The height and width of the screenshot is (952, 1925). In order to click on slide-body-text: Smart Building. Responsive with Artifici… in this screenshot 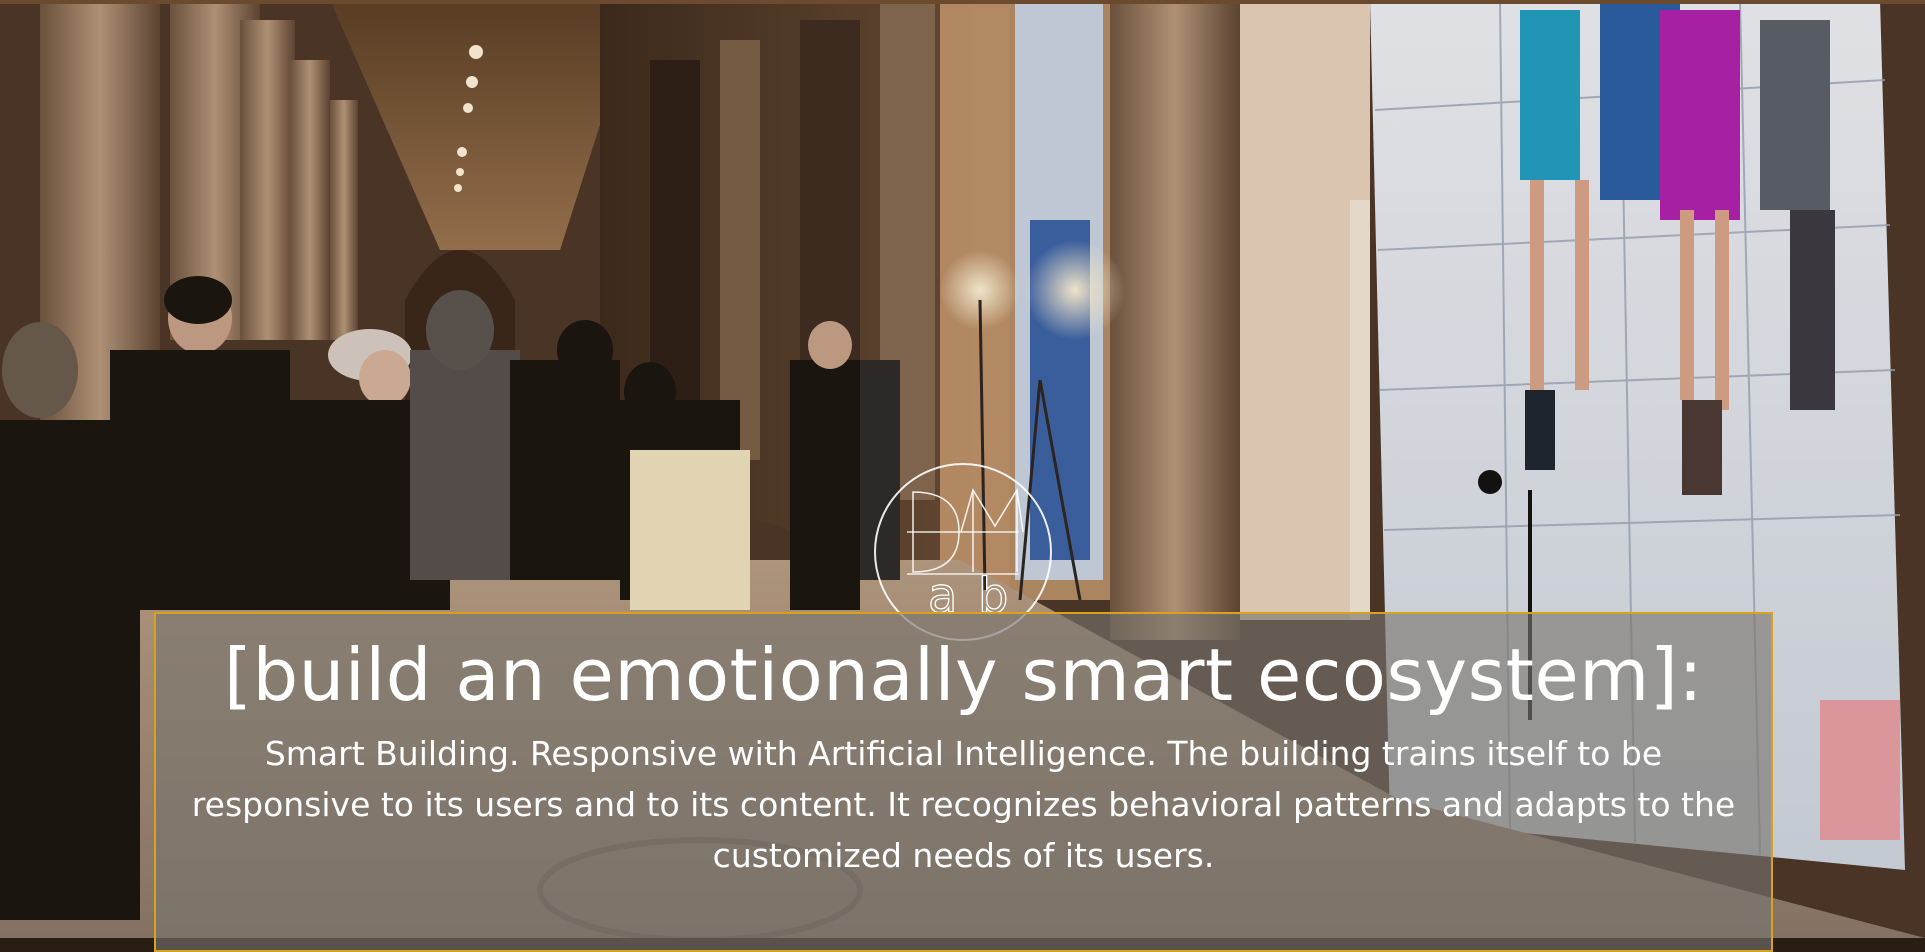, I will do `click(963, 804)`.